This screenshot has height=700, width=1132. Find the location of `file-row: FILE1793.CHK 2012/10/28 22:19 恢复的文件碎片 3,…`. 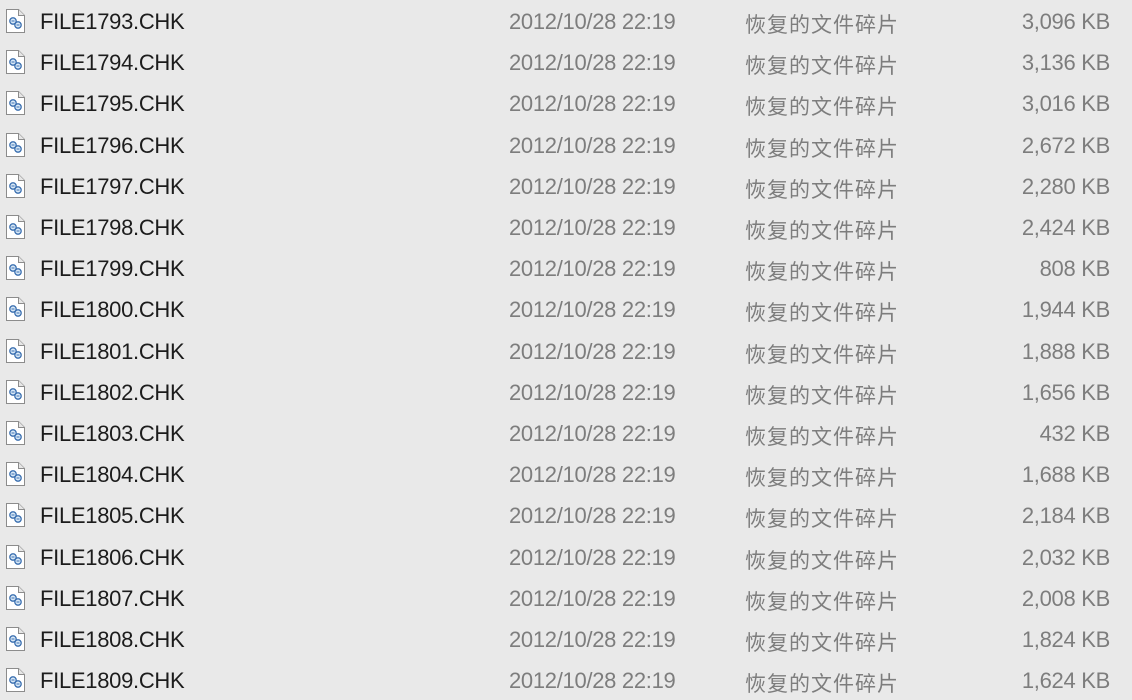

file-row: FILE1793.CHK 2012/10/28 22:19 恢复的文件碎片 3,… is located at coordinates (566, 20).